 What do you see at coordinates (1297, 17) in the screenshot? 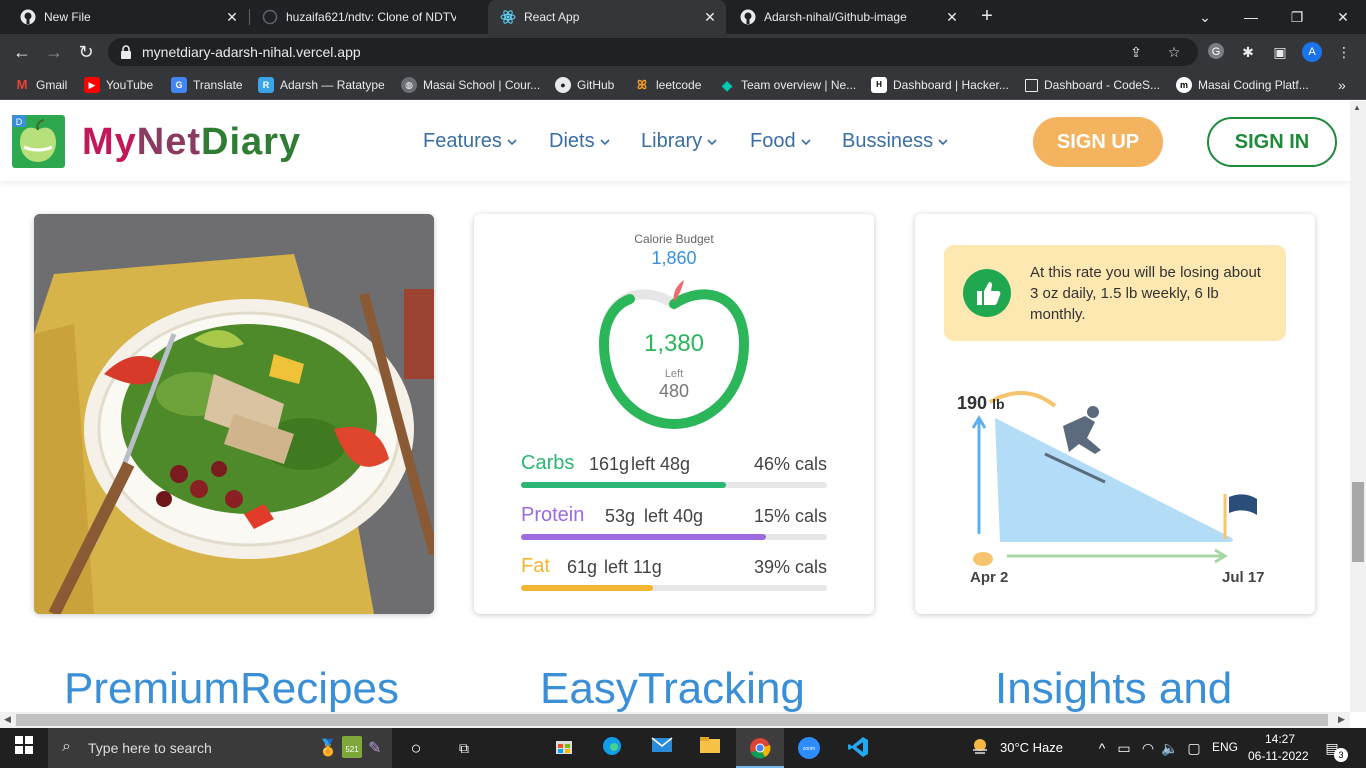
I see `restore-icon: ❐` at bounding box center [1297, 17].